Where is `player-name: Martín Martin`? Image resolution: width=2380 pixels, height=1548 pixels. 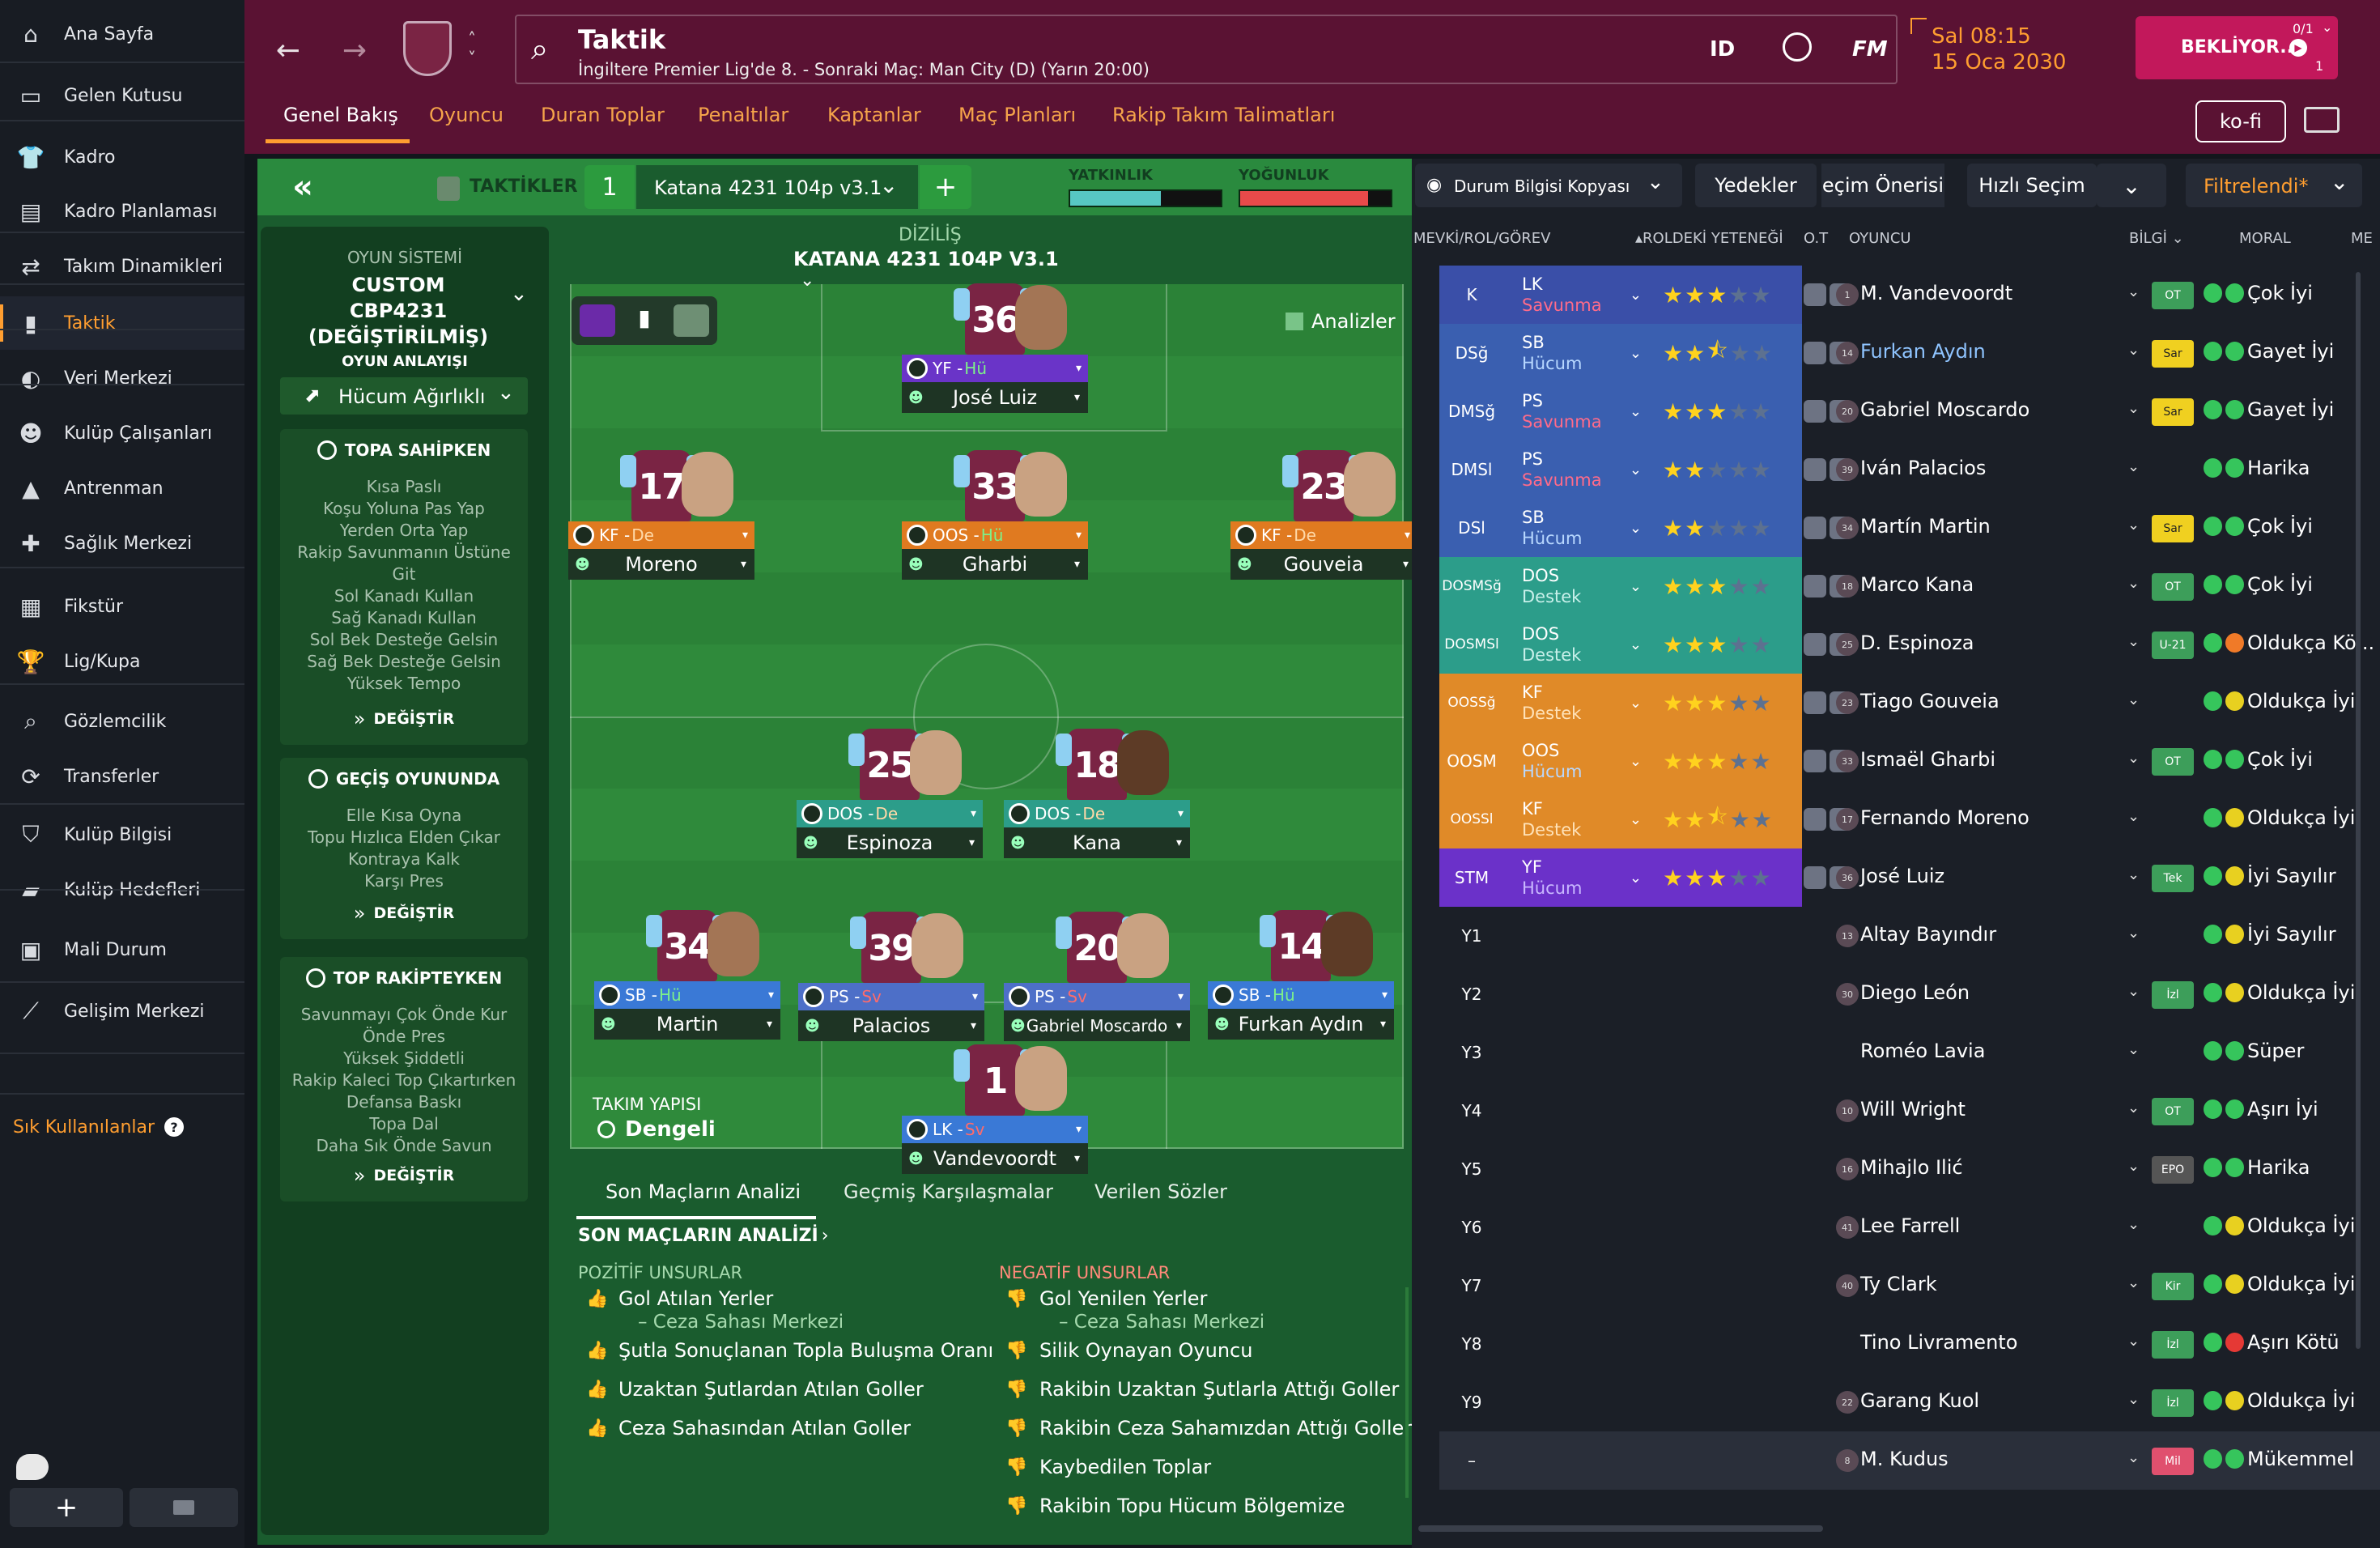 player-name: Martín Martin is located at coordinates (1925, 526).